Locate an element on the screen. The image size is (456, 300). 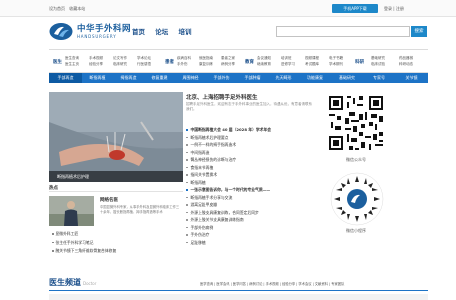
category-link: 行医感悟 is located at coordinates (144, 64).